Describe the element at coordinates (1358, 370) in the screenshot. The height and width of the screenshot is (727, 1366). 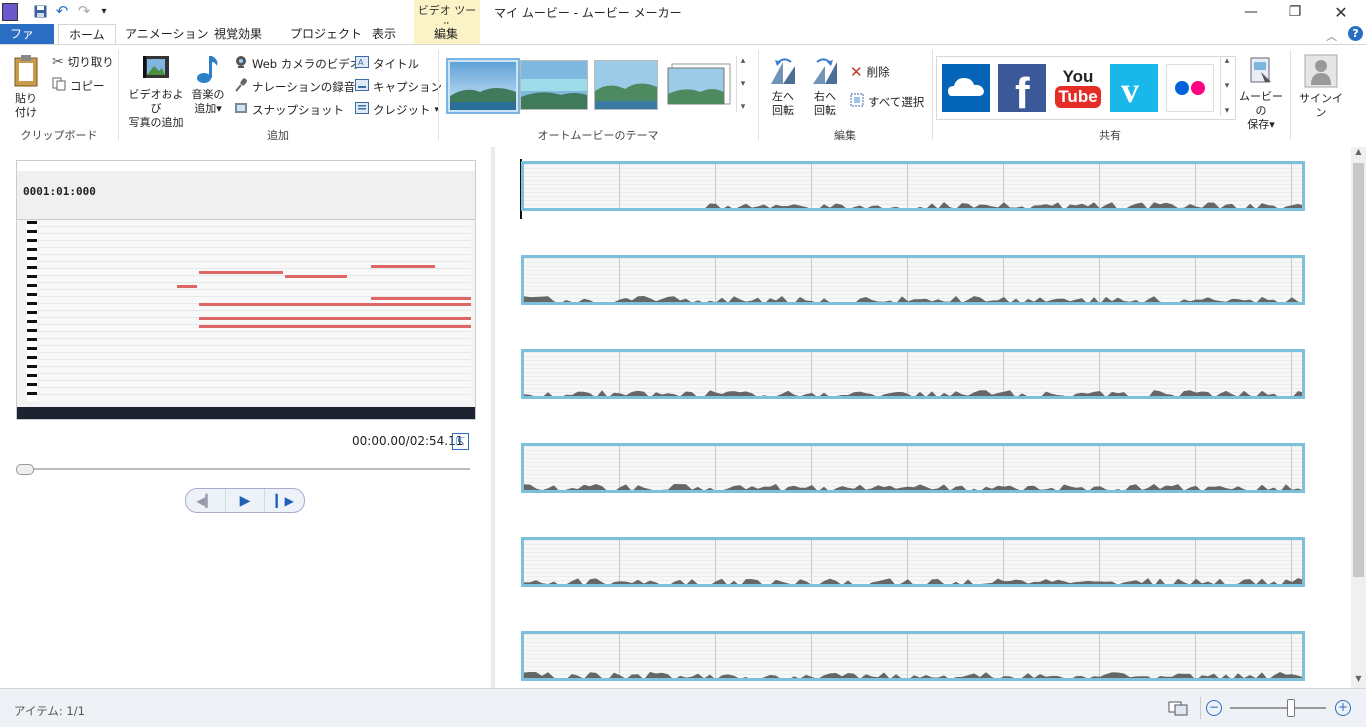
I see `scroll-thumb` at that location.